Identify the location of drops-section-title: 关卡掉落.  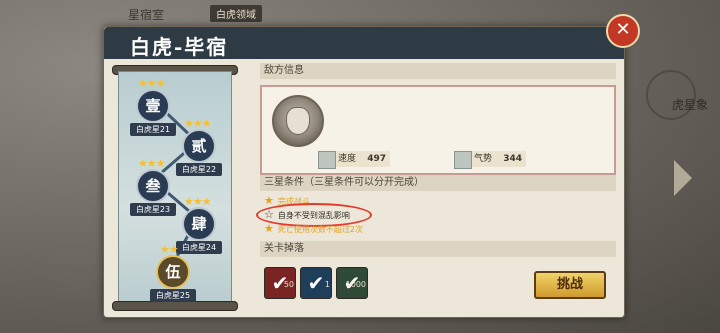
(438, 249).